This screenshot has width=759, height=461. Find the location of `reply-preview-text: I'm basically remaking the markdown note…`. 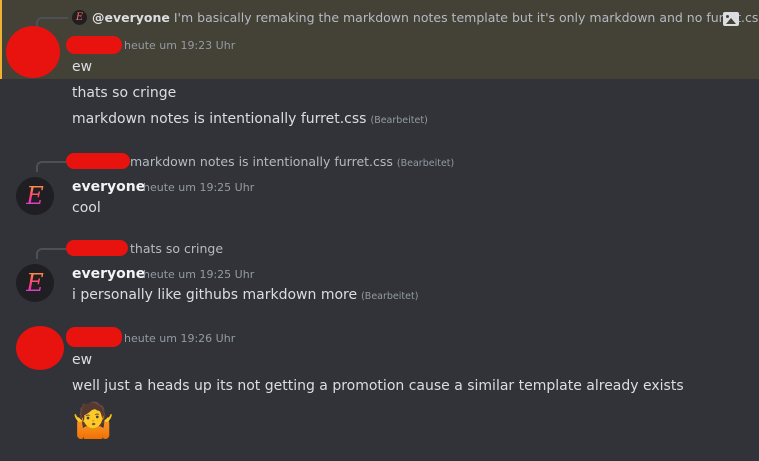

reply-preview-text: I'm basically remaking the markdown note… is located at coordinates (466, 17).